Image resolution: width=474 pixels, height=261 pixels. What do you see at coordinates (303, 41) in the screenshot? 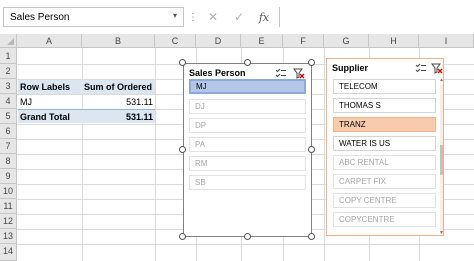
I see `column-header-f: F` at bounding box center [303, 41].